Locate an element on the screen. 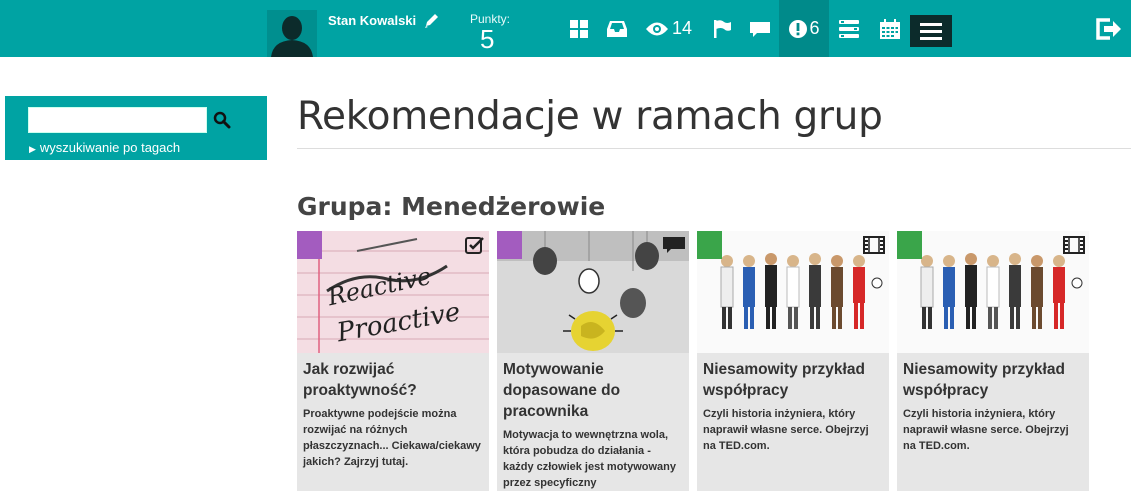  card-title: Motywowanie dopasowane do pracownika is located at coordinates (593, 390).